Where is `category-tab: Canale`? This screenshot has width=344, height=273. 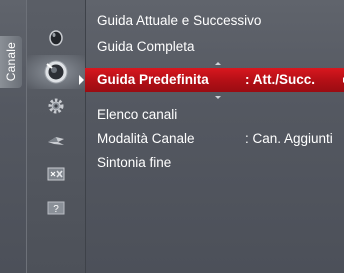 category-tab: Canale is located at coordinates (11, 62).